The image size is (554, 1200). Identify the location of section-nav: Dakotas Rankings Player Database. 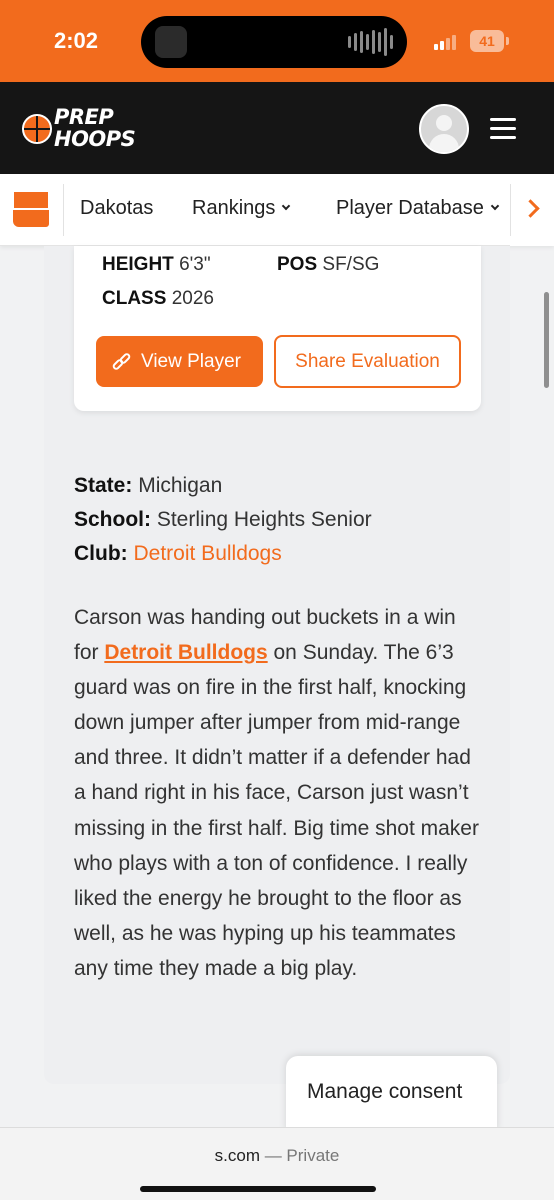
(277, 210).